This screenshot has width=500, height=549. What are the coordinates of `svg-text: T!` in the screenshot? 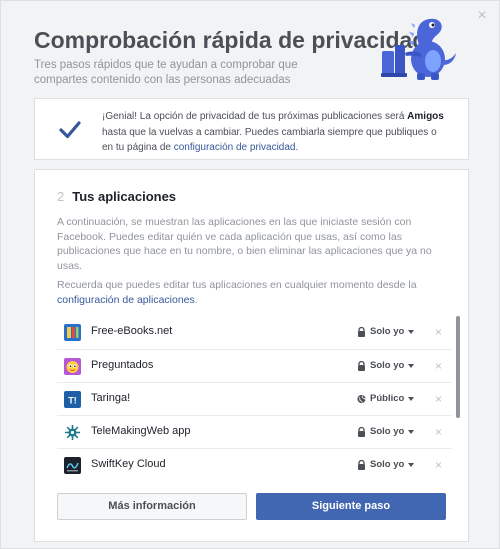 It's located at (72, 401).